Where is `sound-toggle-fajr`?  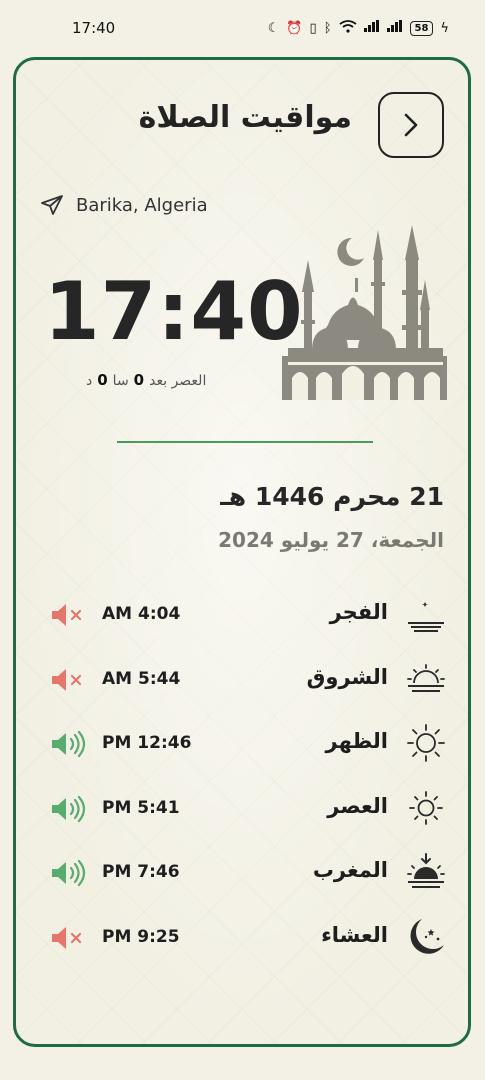 sound-toggle-fajr is located at coordinates (67, 615).